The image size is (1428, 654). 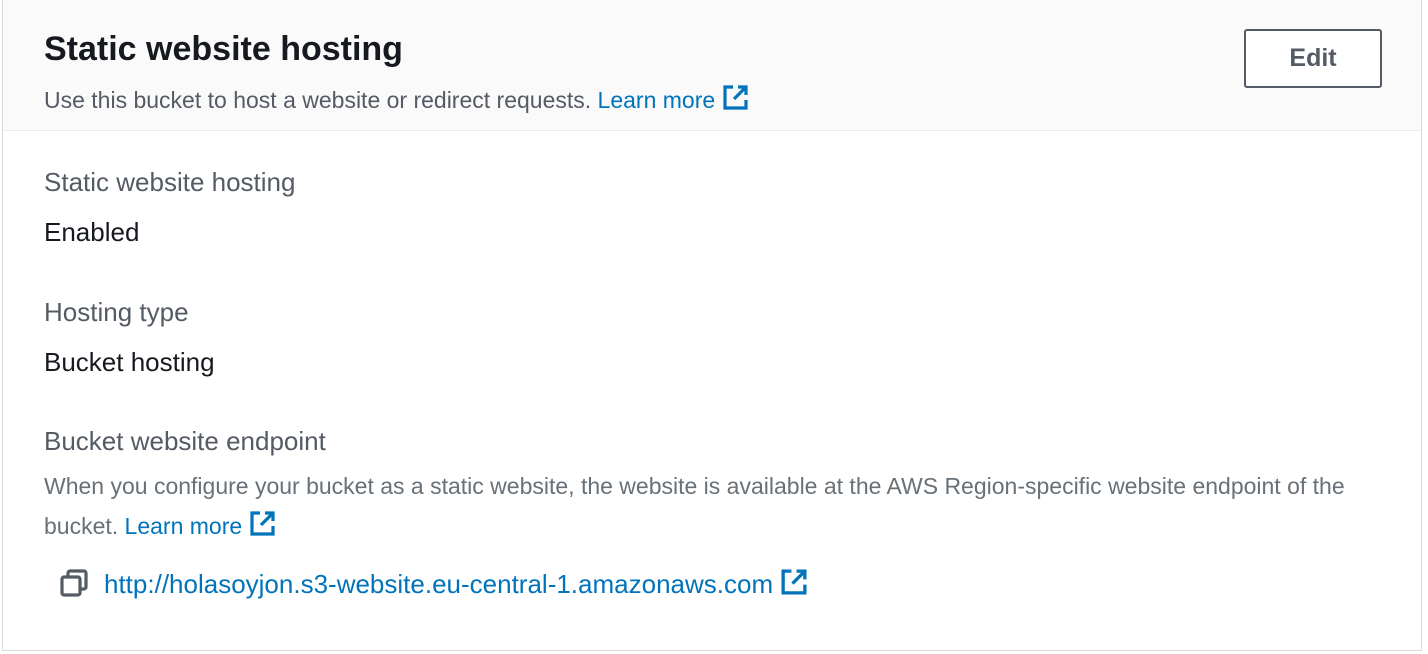 What do you see at coordinates (116, 312) in the screenshot?
I see `hosting-type-label: Hosting type` at bounding box center [116, 312].